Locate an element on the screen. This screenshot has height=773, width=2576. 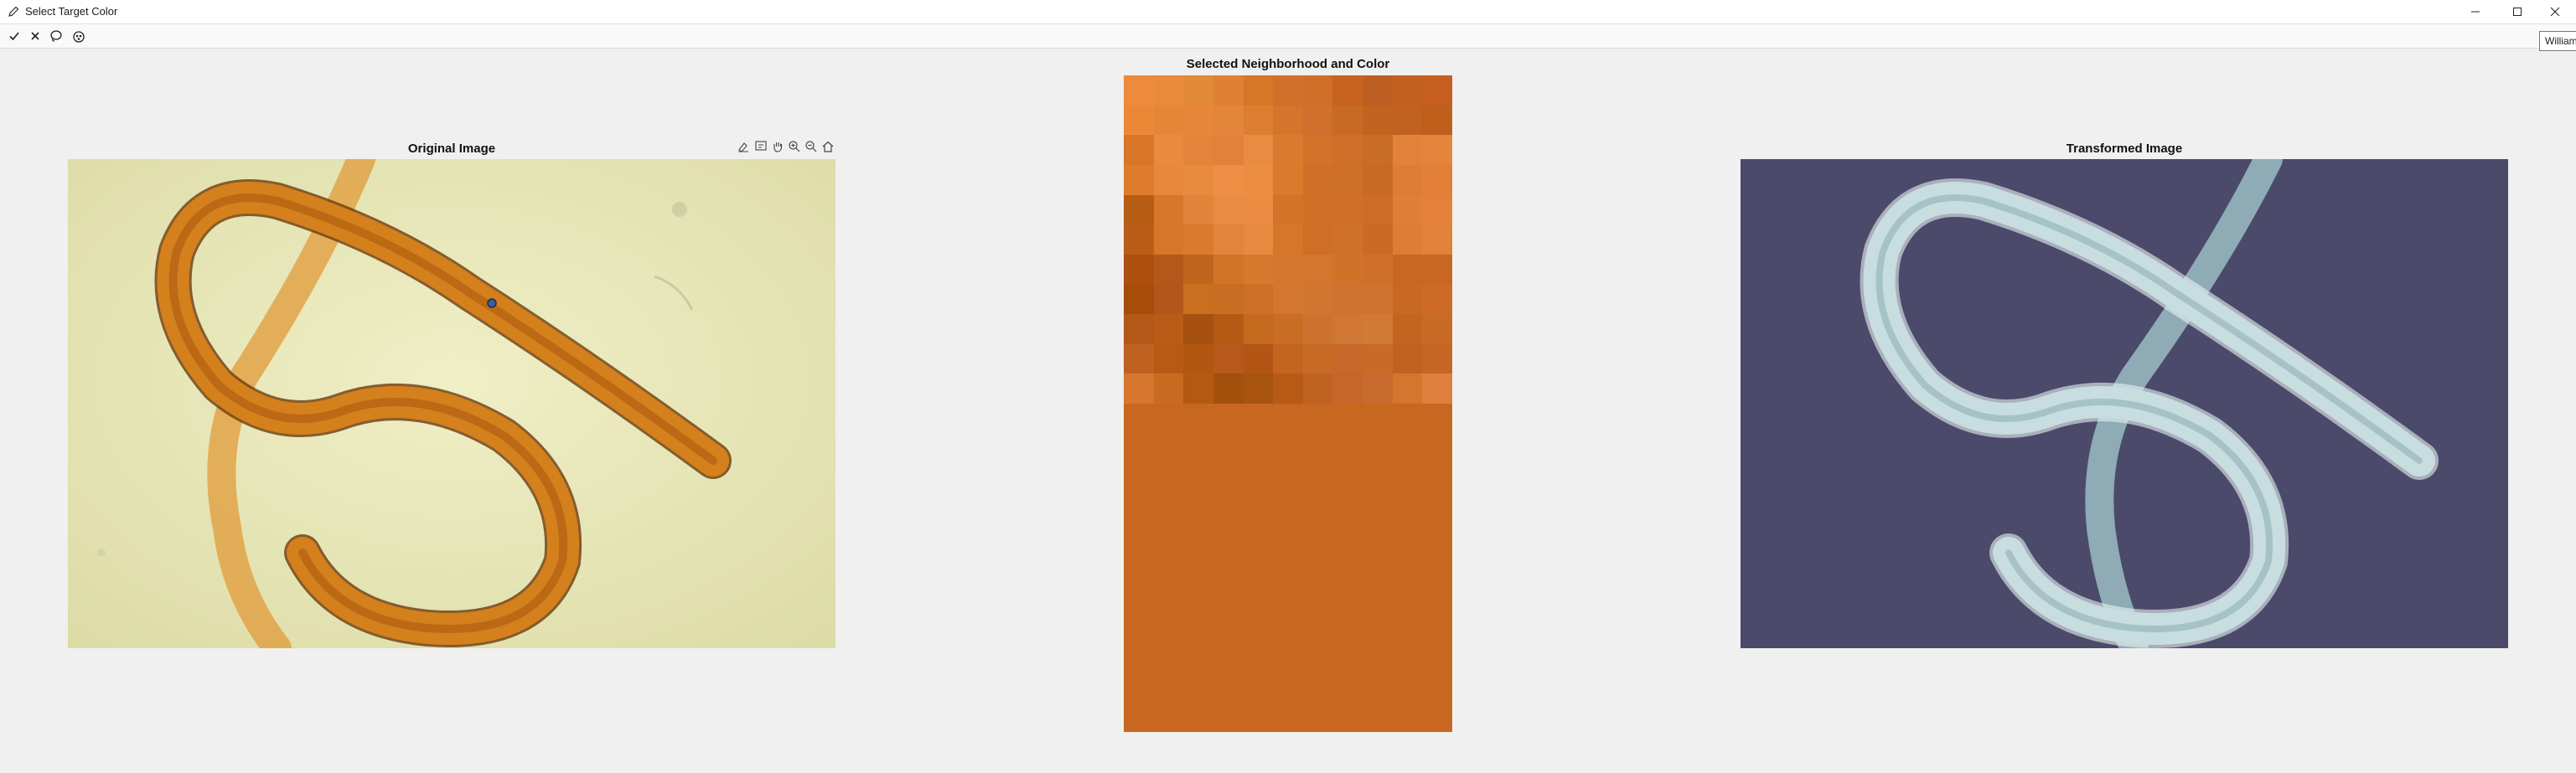
brush-icon is located at coordinates (743, 147).